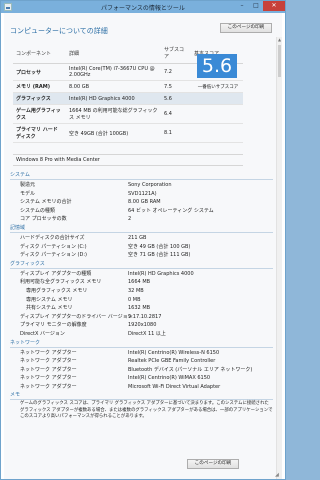 The height and width of the screenshot is (480, 320). Describe the element at coordinates (113, 86) in the screenshot. I see `component-detail: 8.00 GB` at that location.